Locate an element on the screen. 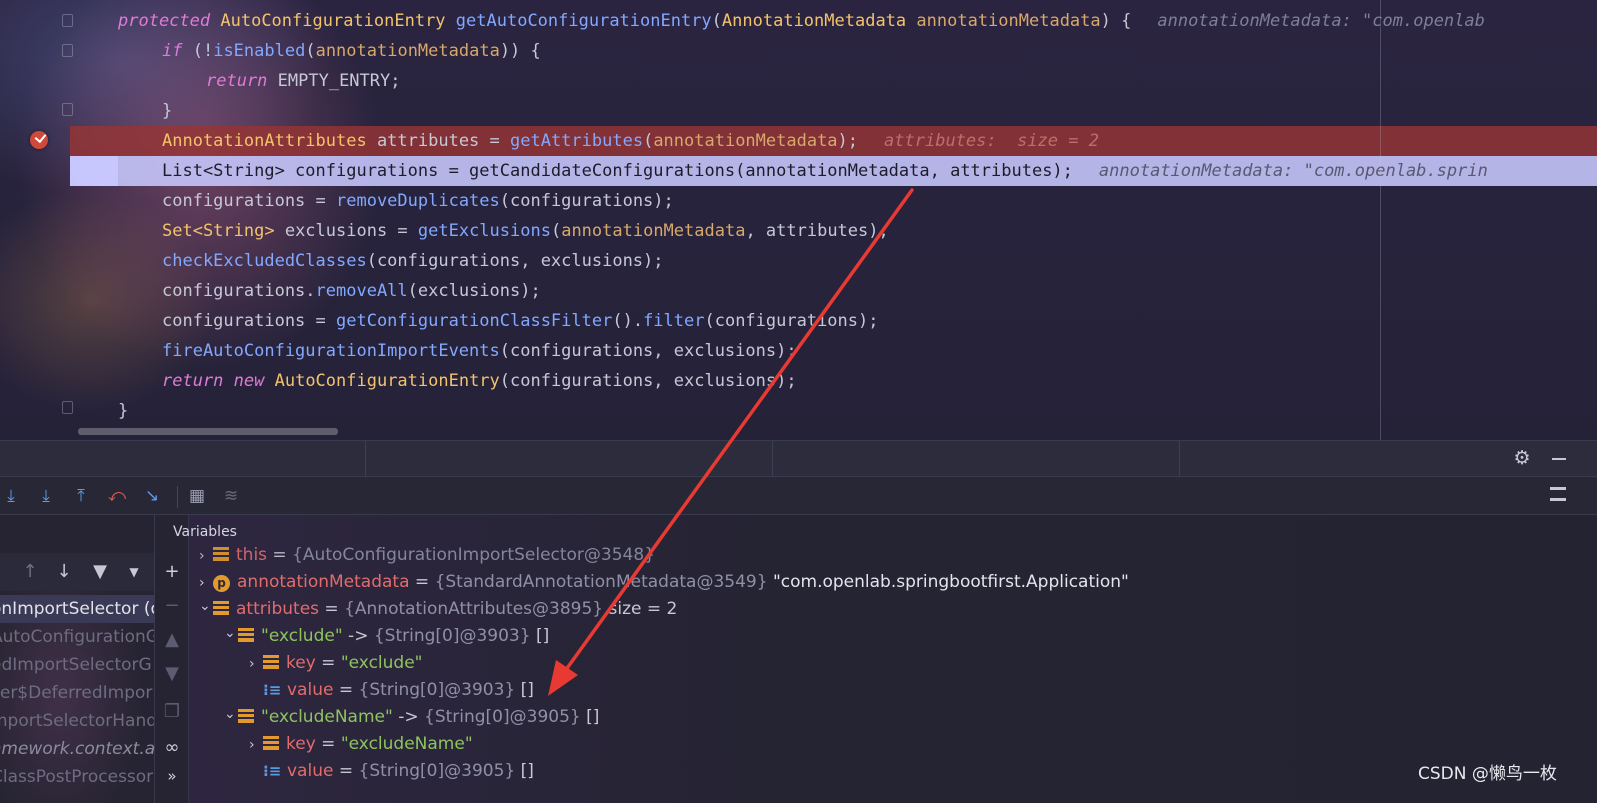  code-token: isEnabled is located at coordinates (259, 51).